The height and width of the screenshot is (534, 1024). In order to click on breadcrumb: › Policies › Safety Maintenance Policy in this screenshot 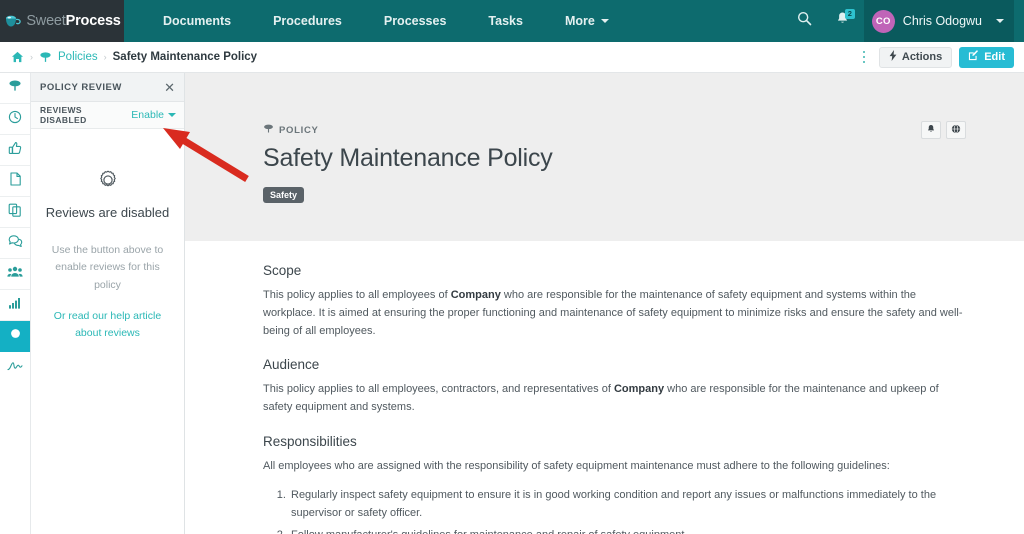, I will do `click(134, 57)`.